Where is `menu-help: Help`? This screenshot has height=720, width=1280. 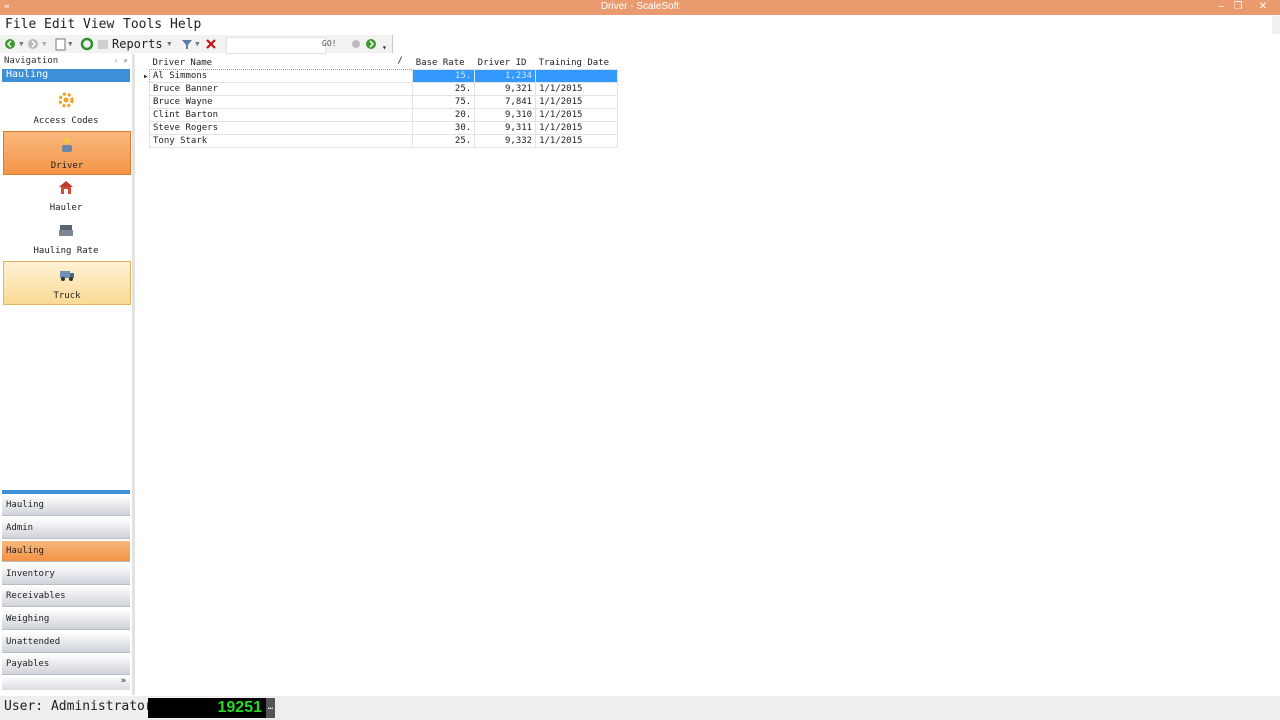 menu-help: Help is located at coordinates (185, 24).